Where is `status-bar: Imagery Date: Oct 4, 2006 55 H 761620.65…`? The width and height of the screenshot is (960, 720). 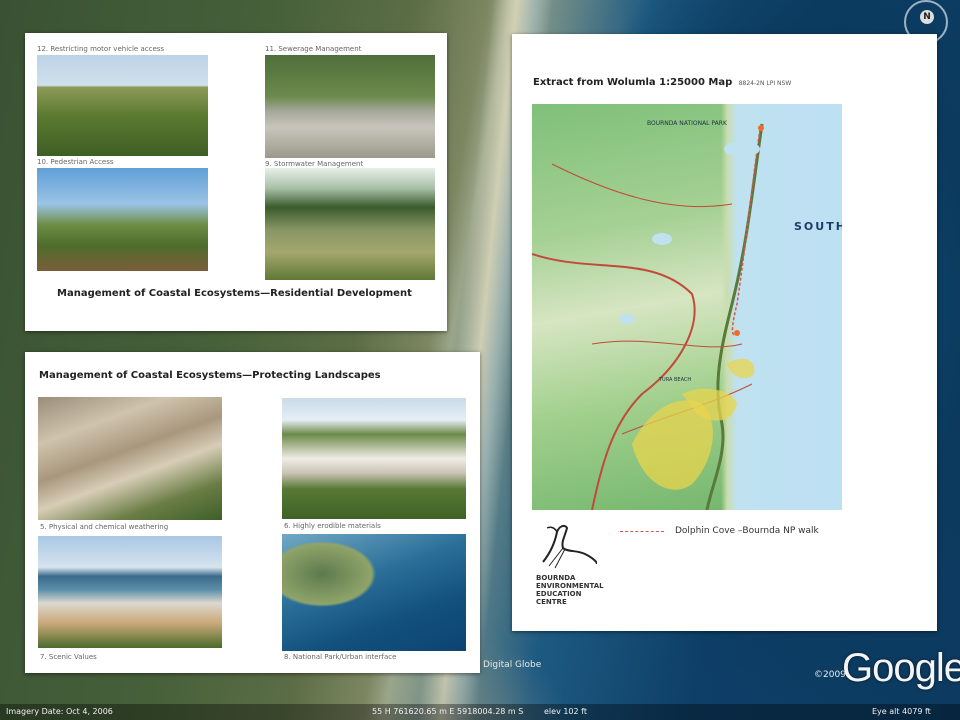 status-bar: Imagery Date: Oct 4, 2006 55 H 761620.65… is located at coordinates (480, 712).